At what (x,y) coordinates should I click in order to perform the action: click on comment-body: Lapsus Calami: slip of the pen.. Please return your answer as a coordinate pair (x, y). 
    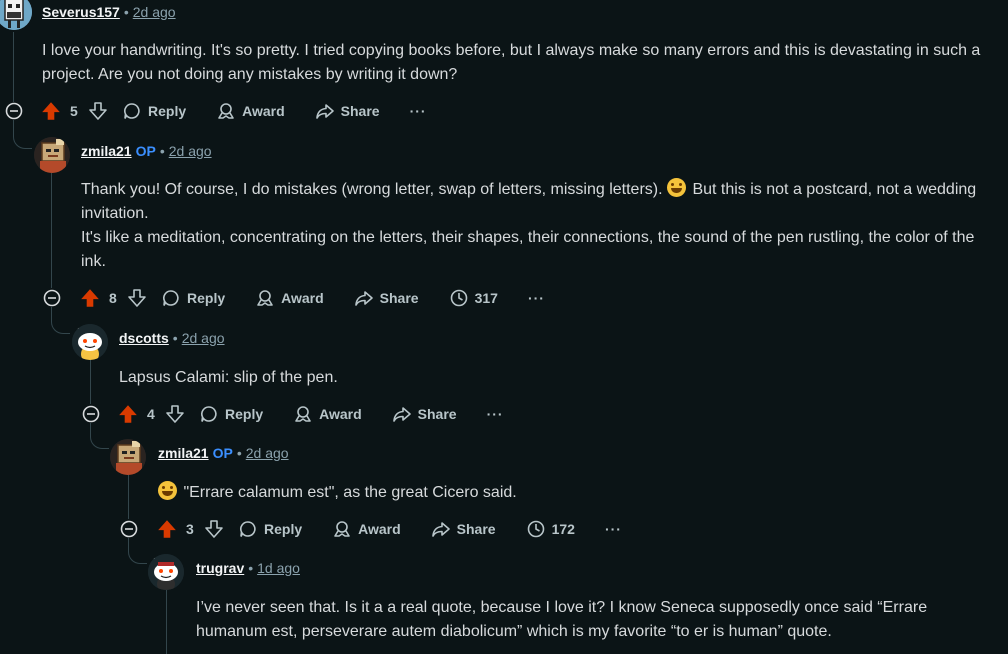
    Looking at the image, I should click on (554, 378).